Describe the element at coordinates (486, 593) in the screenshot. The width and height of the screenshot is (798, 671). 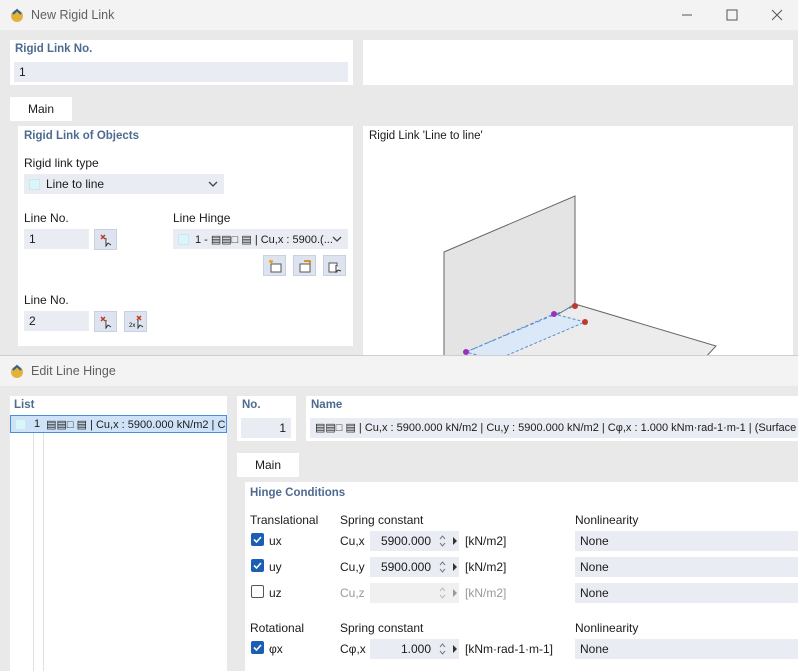
I see `cuz-unit: [kN/m2]` at that location.